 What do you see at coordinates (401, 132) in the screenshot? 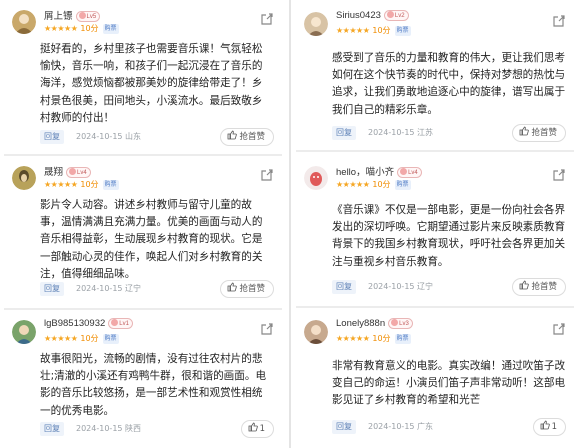
I see `comment-meta: 2024-10-15 江苏` at bounding box center [401, 132].